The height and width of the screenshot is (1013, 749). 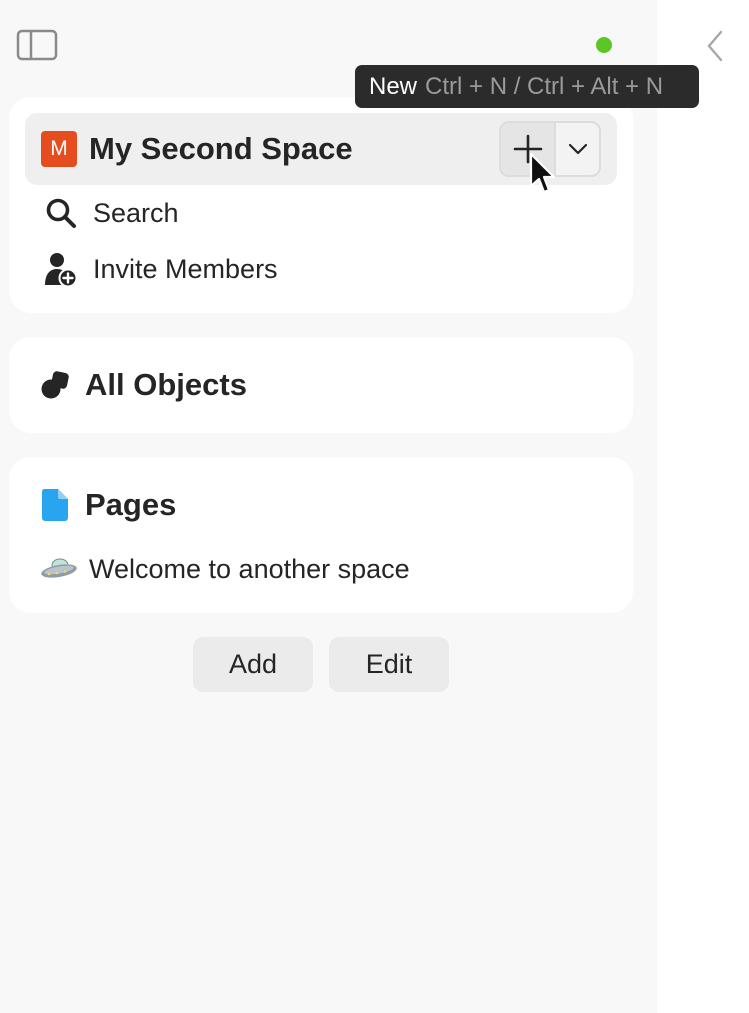 What do you see at coordinates (55, 385) in the screenshot?
I see `objects-icon` at bounding box center [55, 385].